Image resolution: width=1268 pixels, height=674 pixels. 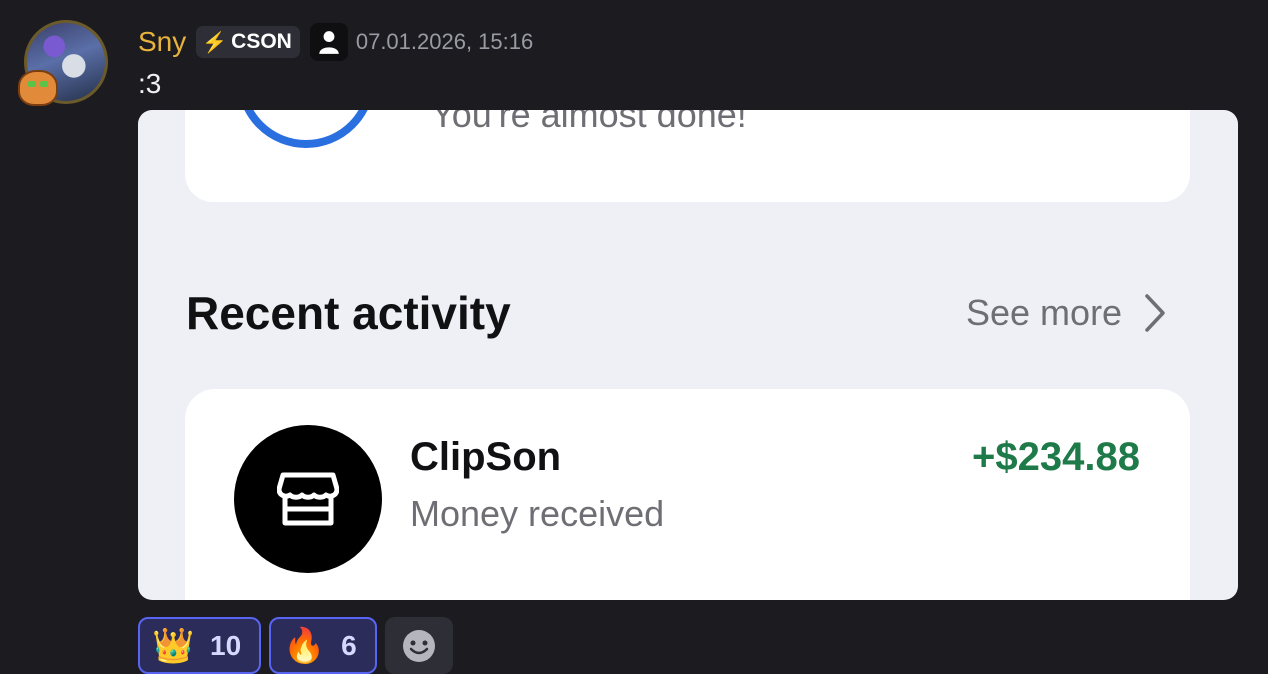 What do you see at coordinates (162, 42) in the screenshot?
I see `username: Sny` at bounding box center [162, 42].